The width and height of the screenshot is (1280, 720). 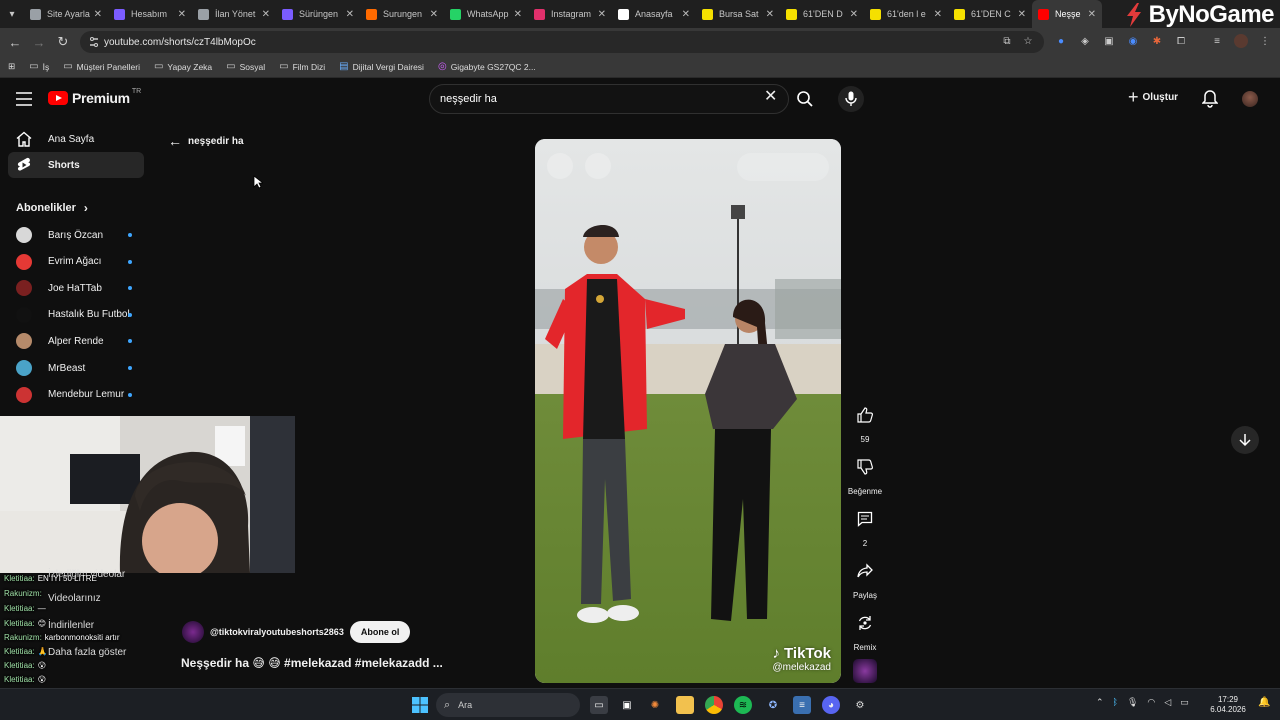 I want to click on browser-tab: 61'DEN D ✕, so click(x=822, y=14).